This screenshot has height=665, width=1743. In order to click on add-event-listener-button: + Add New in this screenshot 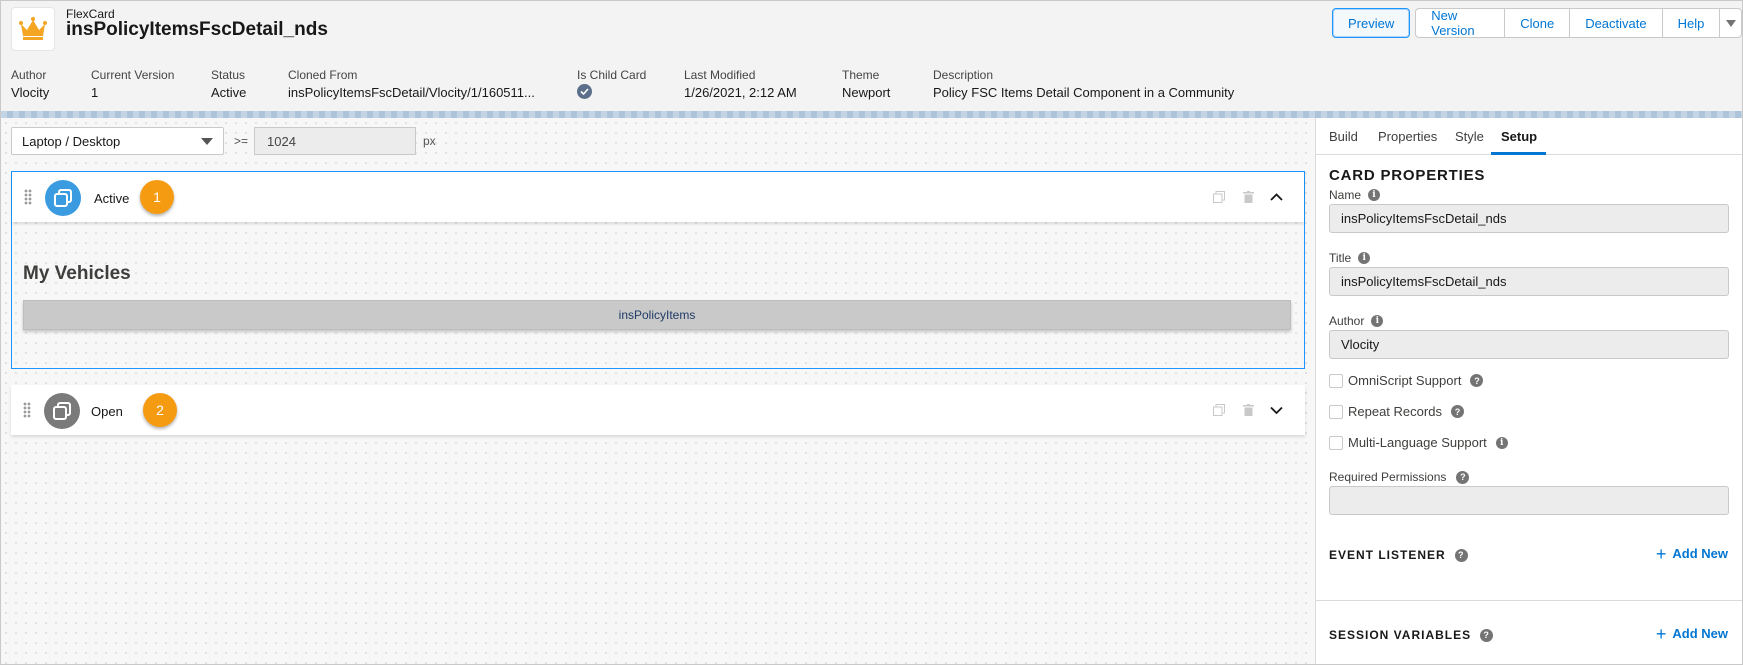, I will do `click(1691, 553)`.